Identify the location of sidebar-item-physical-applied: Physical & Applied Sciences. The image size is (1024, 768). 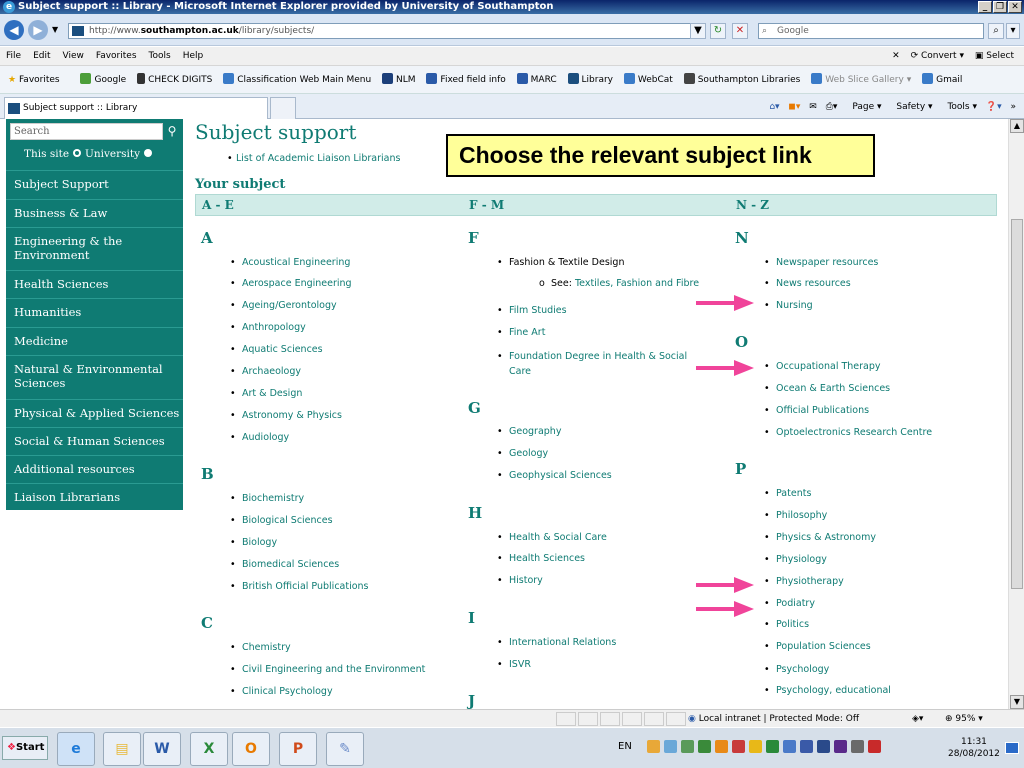
(94, 412).